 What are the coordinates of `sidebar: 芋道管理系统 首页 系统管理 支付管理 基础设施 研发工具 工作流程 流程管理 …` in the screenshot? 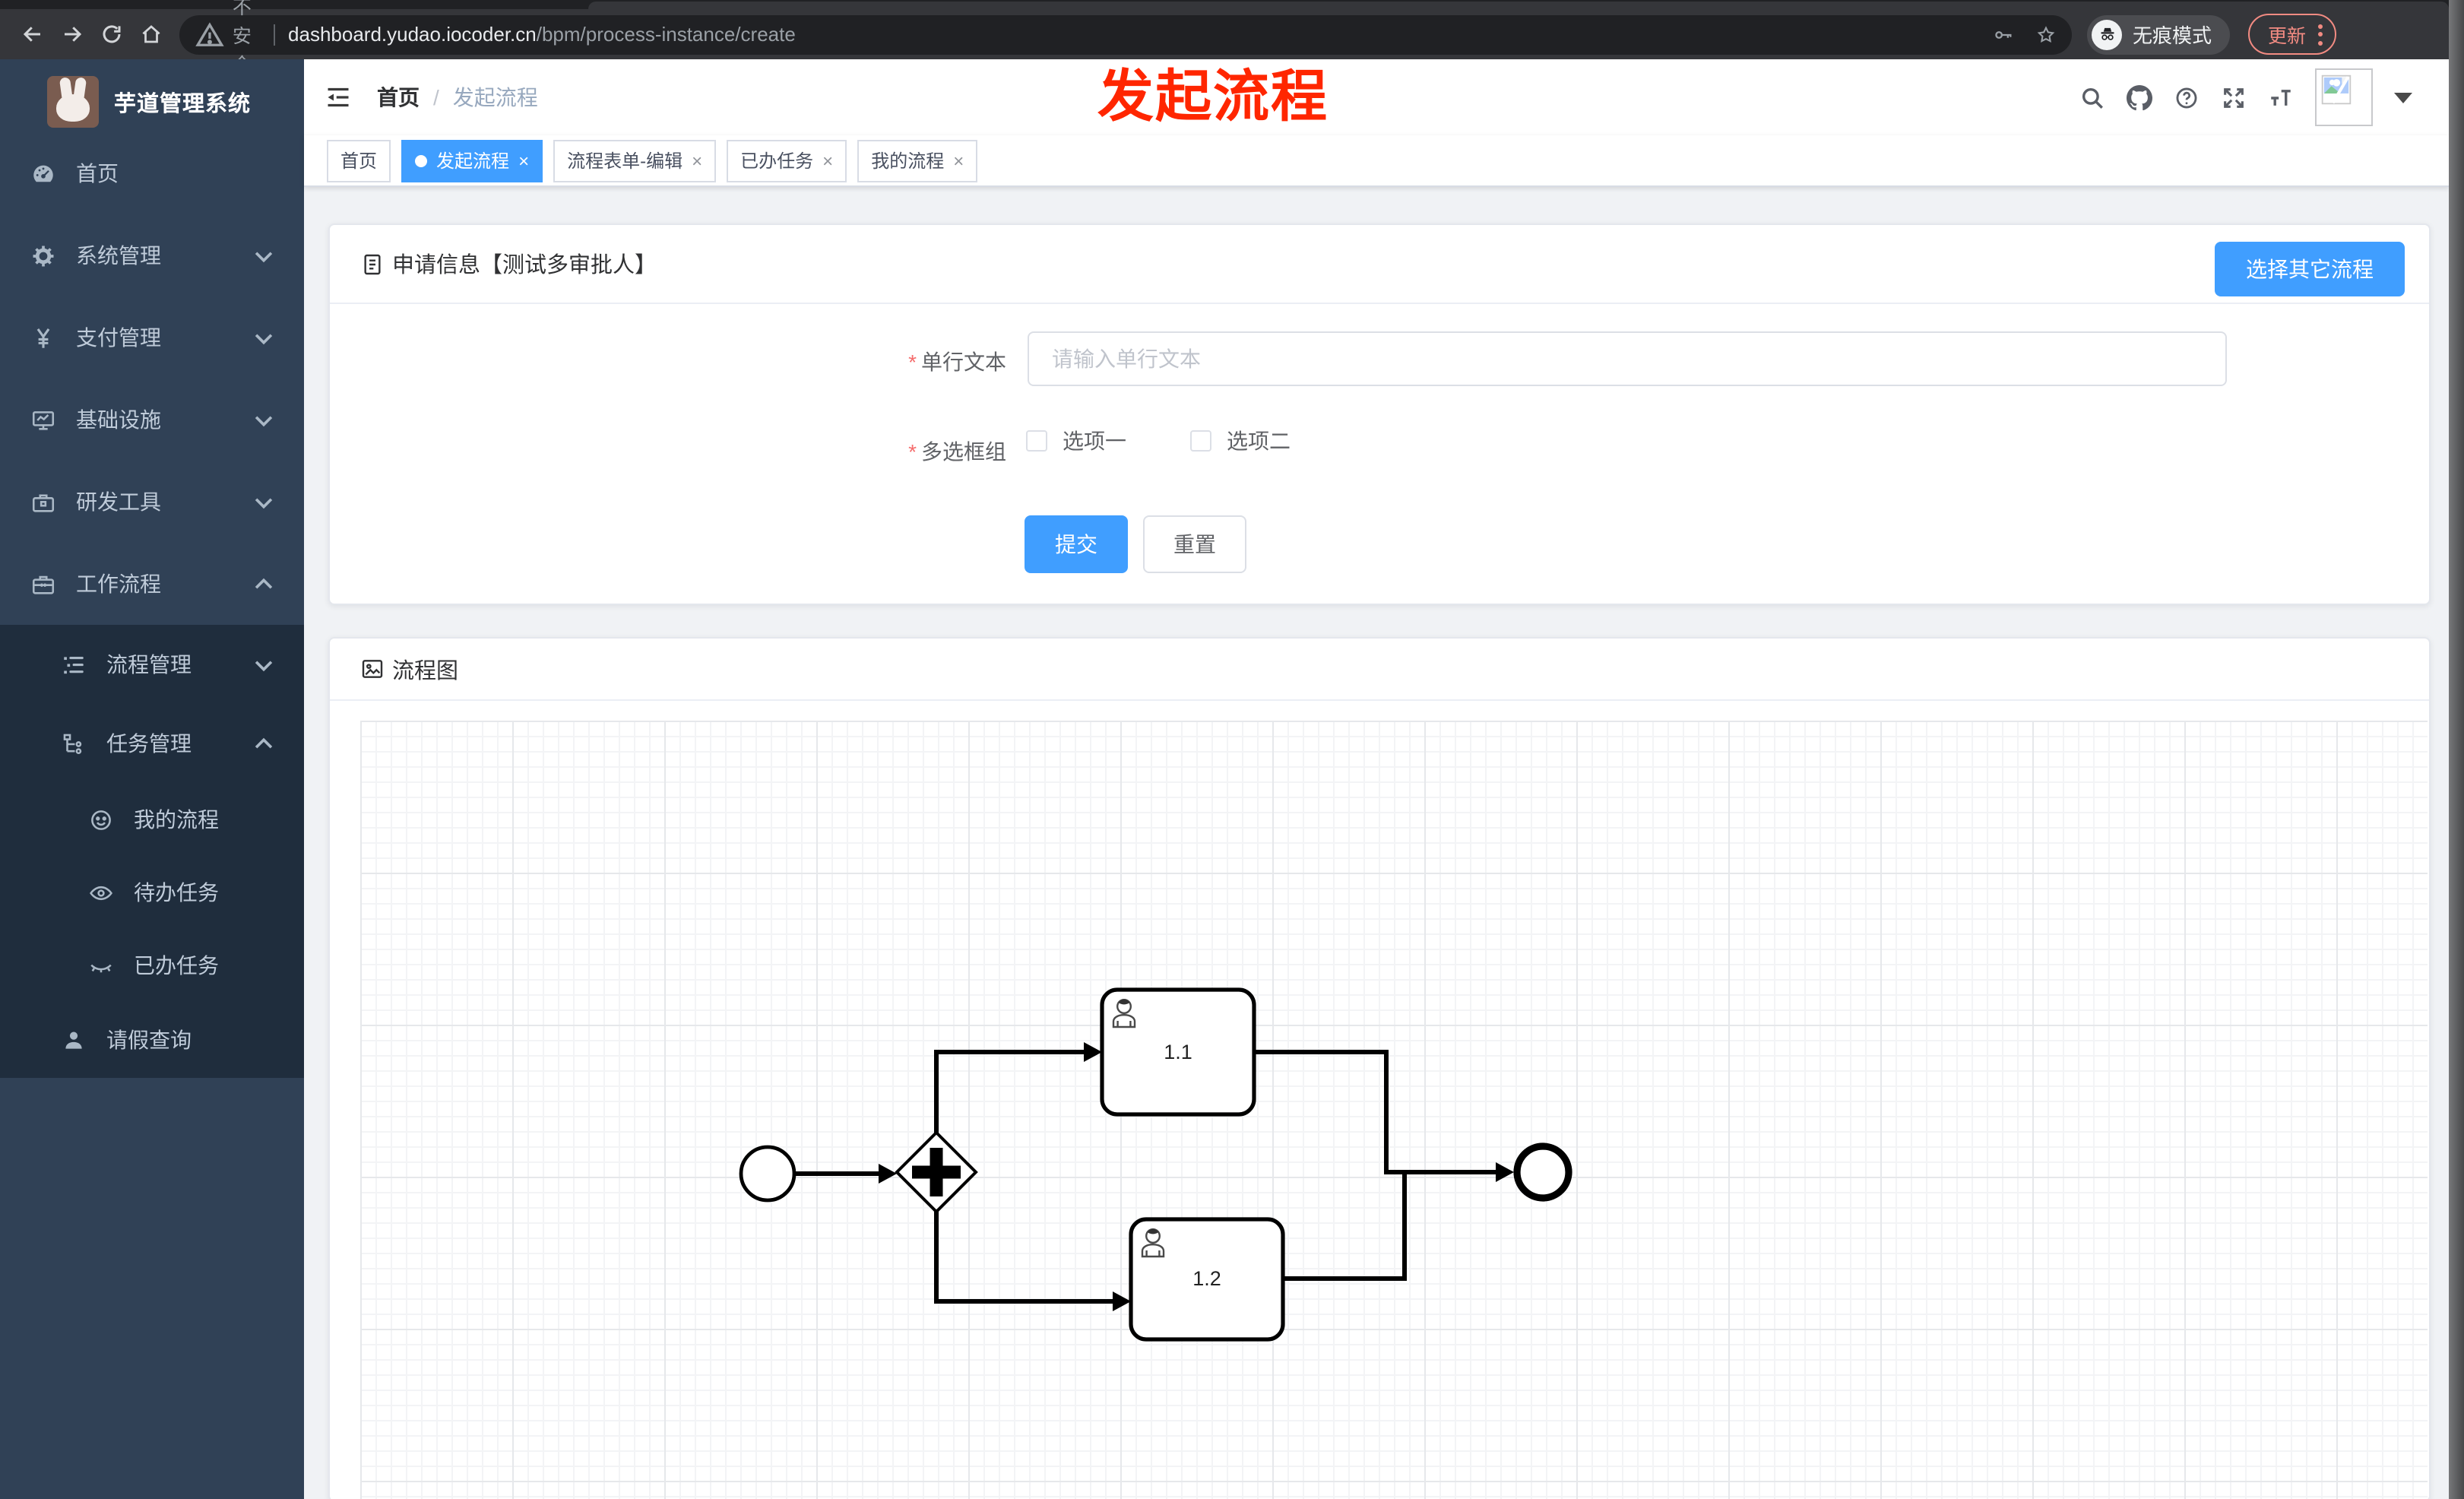 It's located at (152, 779).